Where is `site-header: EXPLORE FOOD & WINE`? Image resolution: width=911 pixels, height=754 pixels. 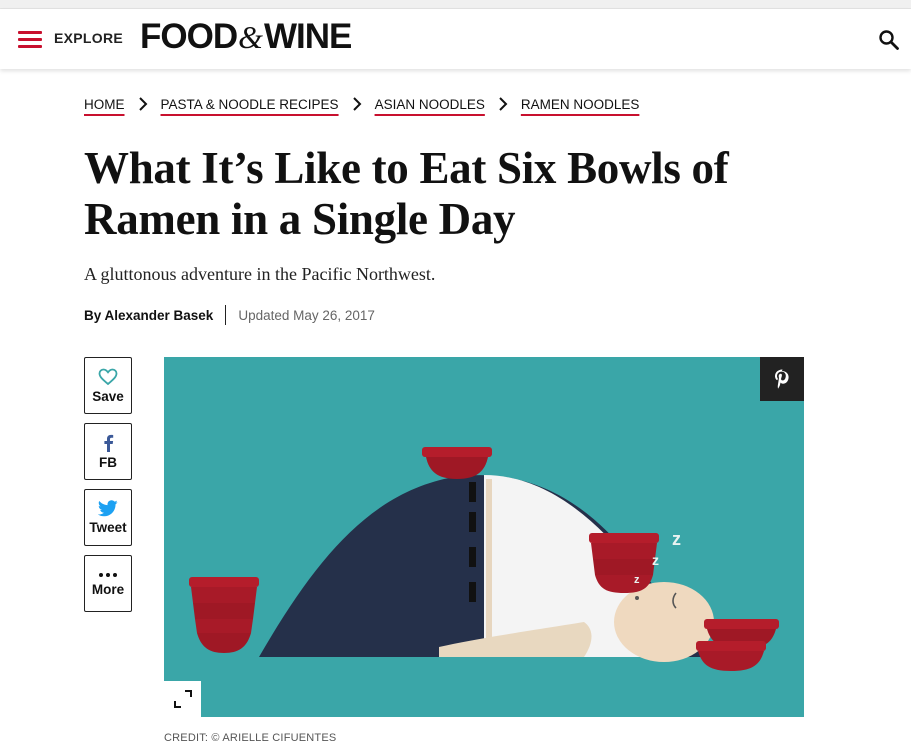 site-header: EXPLORE FOOD & WINE is located at coordinates (455, 39).